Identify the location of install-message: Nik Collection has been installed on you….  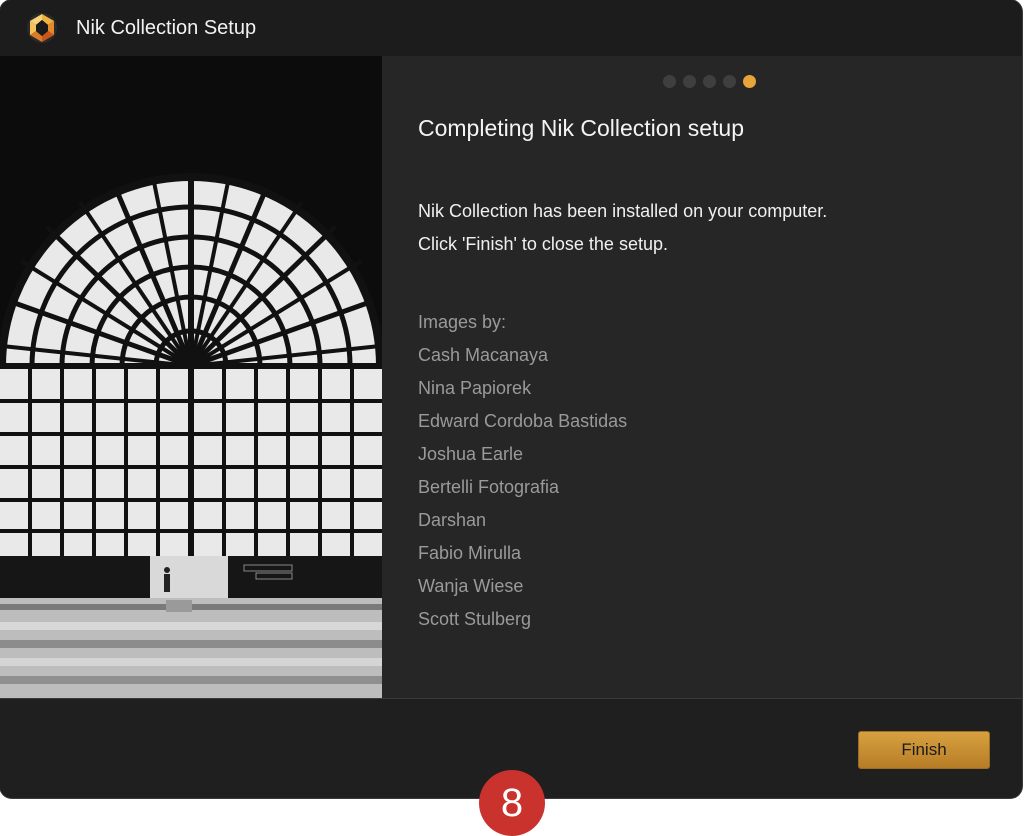
(623, 211).